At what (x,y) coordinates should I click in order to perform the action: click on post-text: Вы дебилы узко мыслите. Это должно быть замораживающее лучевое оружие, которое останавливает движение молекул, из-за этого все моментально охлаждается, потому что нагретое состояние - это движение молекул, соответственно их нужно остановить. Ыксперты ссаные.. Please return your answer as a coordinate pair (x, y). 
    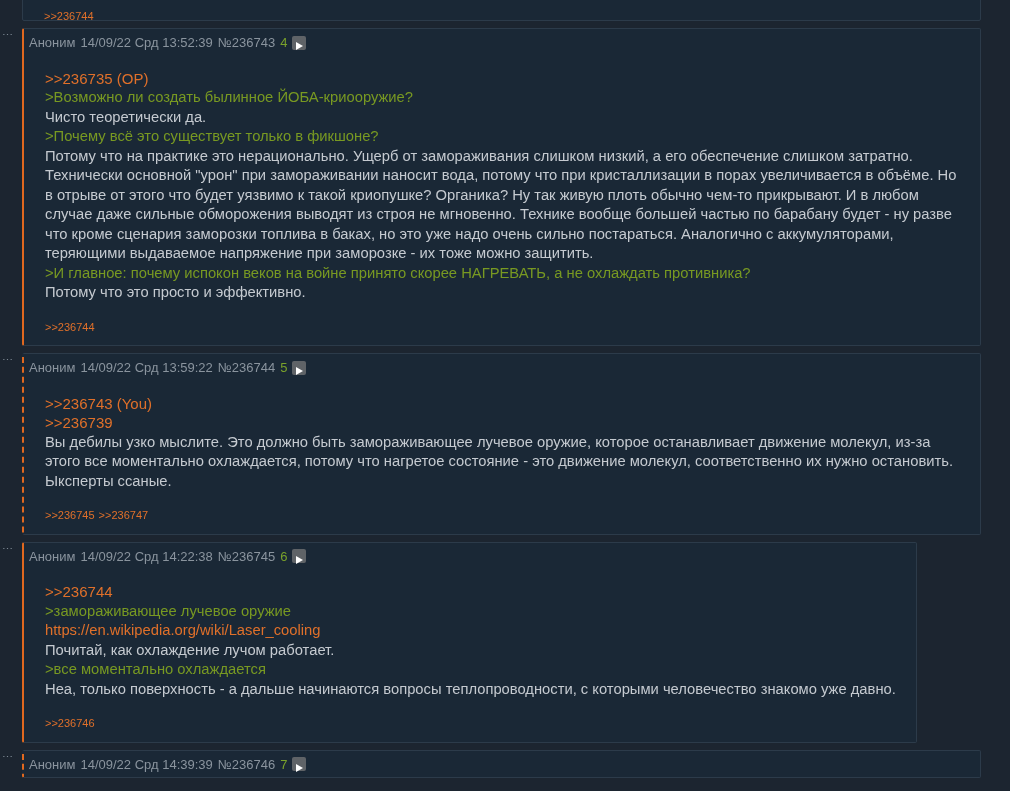
    Looking at the image, I should click on (499, 461).